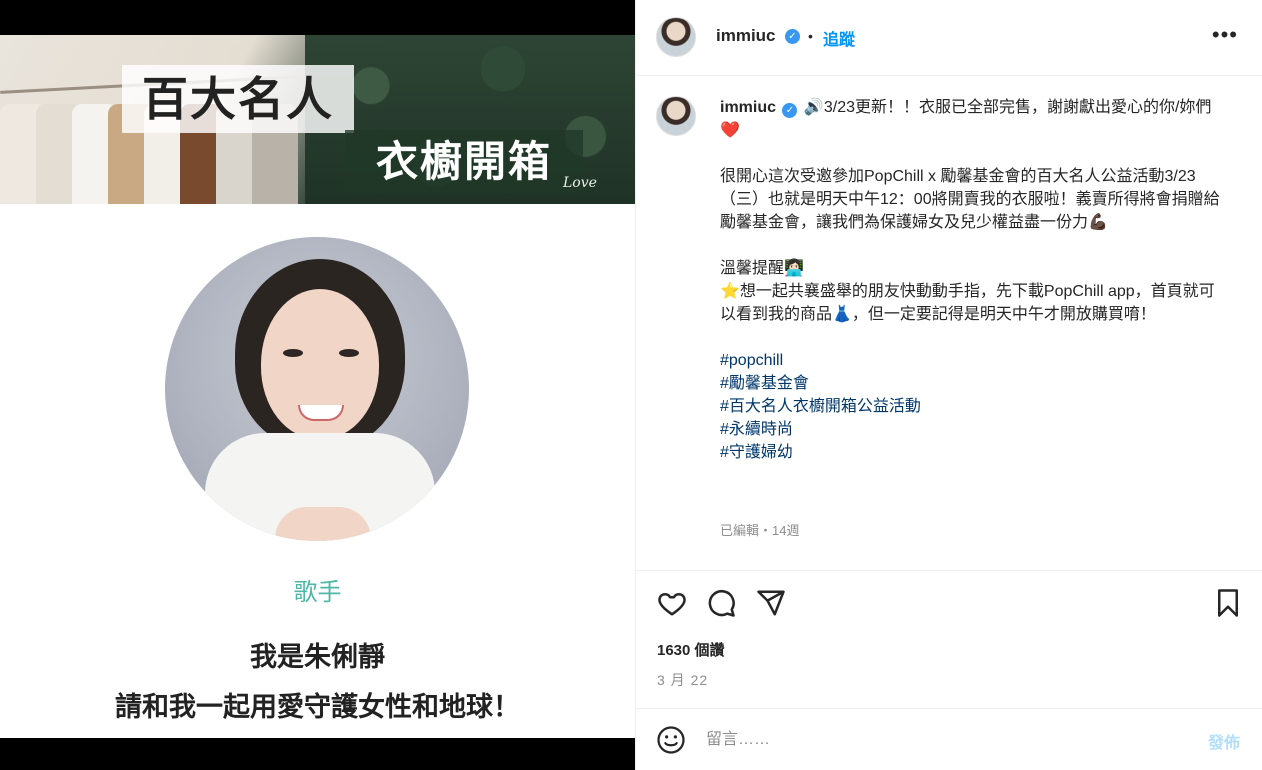 This screenshot has height=770, width=1262. What do you see at coordinates (949, 570) in the screenshot?
I see `actions-divider` at bounding box center [949, 570].